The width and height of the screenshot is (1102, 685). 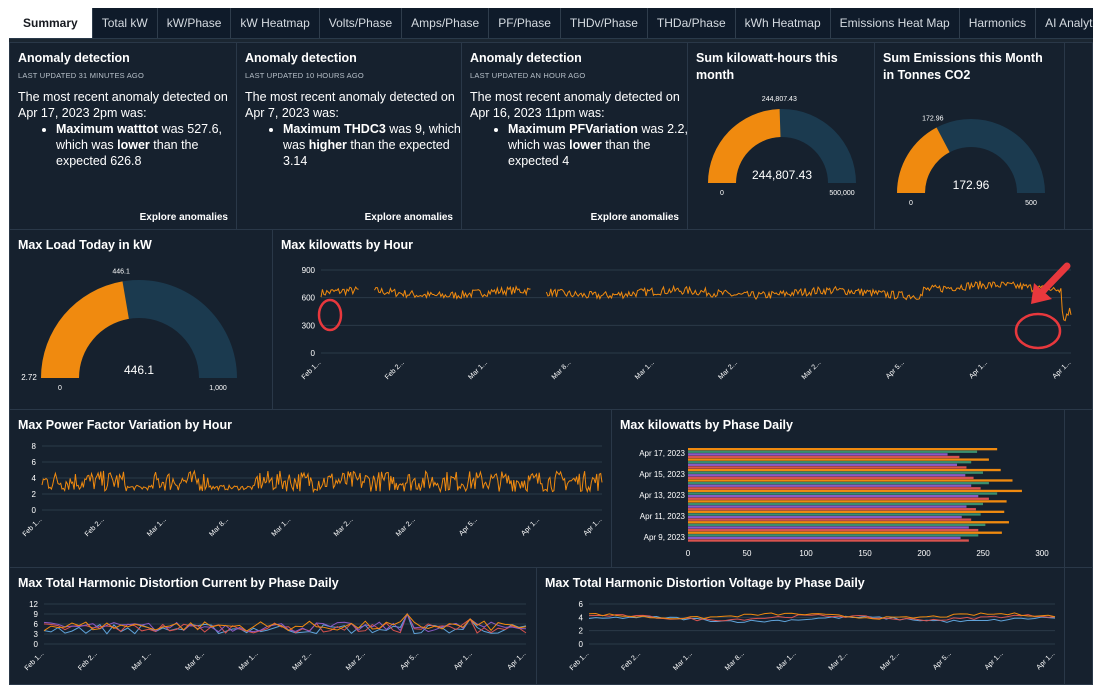 I want to click on panel-title: Sum Emissions this Month in Tonnes CO2, so click(x=963, y=66).